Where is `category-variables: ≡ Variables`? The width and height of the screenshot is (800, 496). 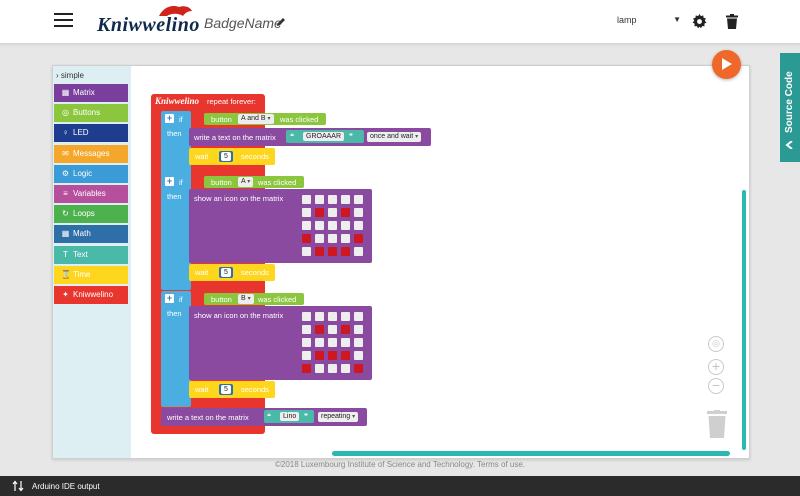 category-variables: ≡ Variables is located at coordinates (91, 194).